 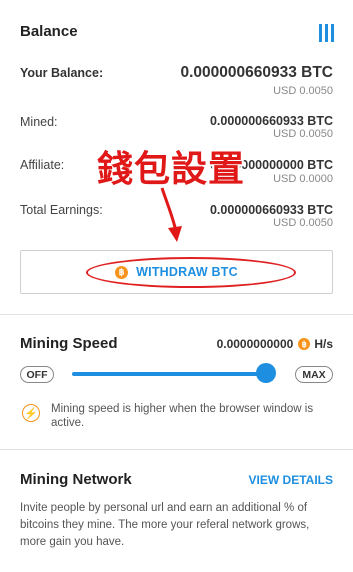 I want to click on total-earnings-usd: USD 0.0050, so click(x=303, y=223).